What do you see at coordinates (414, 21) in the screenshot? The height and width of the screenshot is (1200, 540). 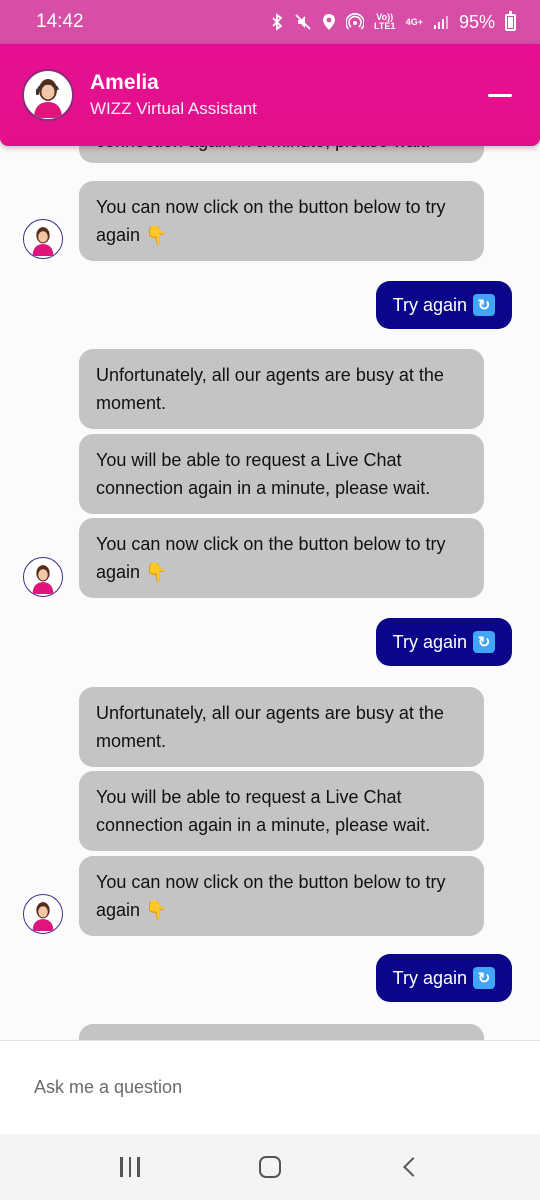 I see `network-label-4g: 4G+` at bounding box center [414, 21].